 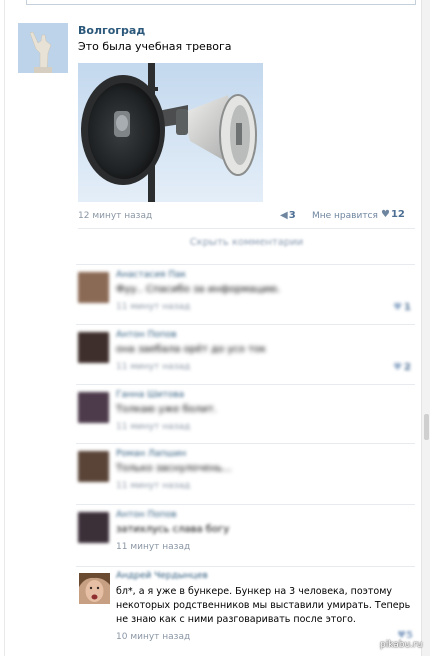 I want to click on post-author-name: Волгоград, so click(x=111, y=30).